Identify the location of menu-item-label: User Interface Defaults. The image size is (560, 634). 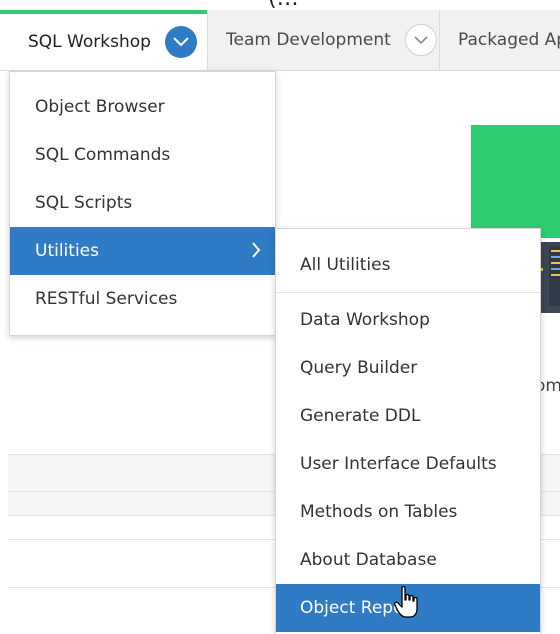
(398, 464).